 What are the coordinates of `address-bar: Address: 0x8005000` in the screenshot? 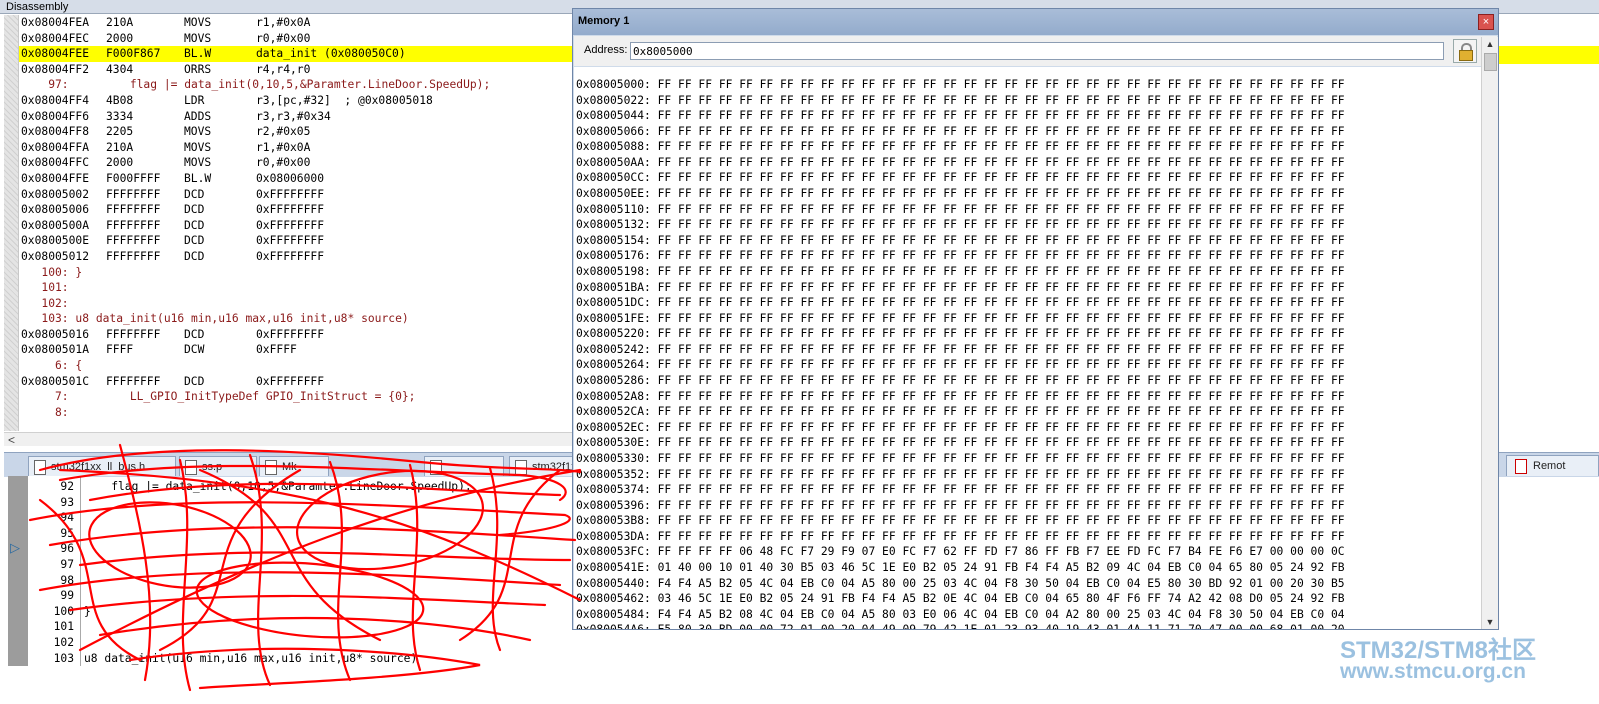 It's located at (1035, 51).